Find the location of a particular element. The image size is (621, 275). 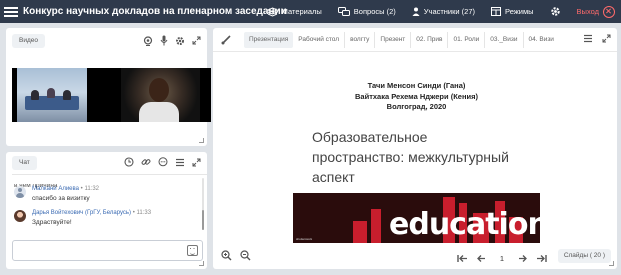

zoom-in-icon is located at coordinates (226, 255).